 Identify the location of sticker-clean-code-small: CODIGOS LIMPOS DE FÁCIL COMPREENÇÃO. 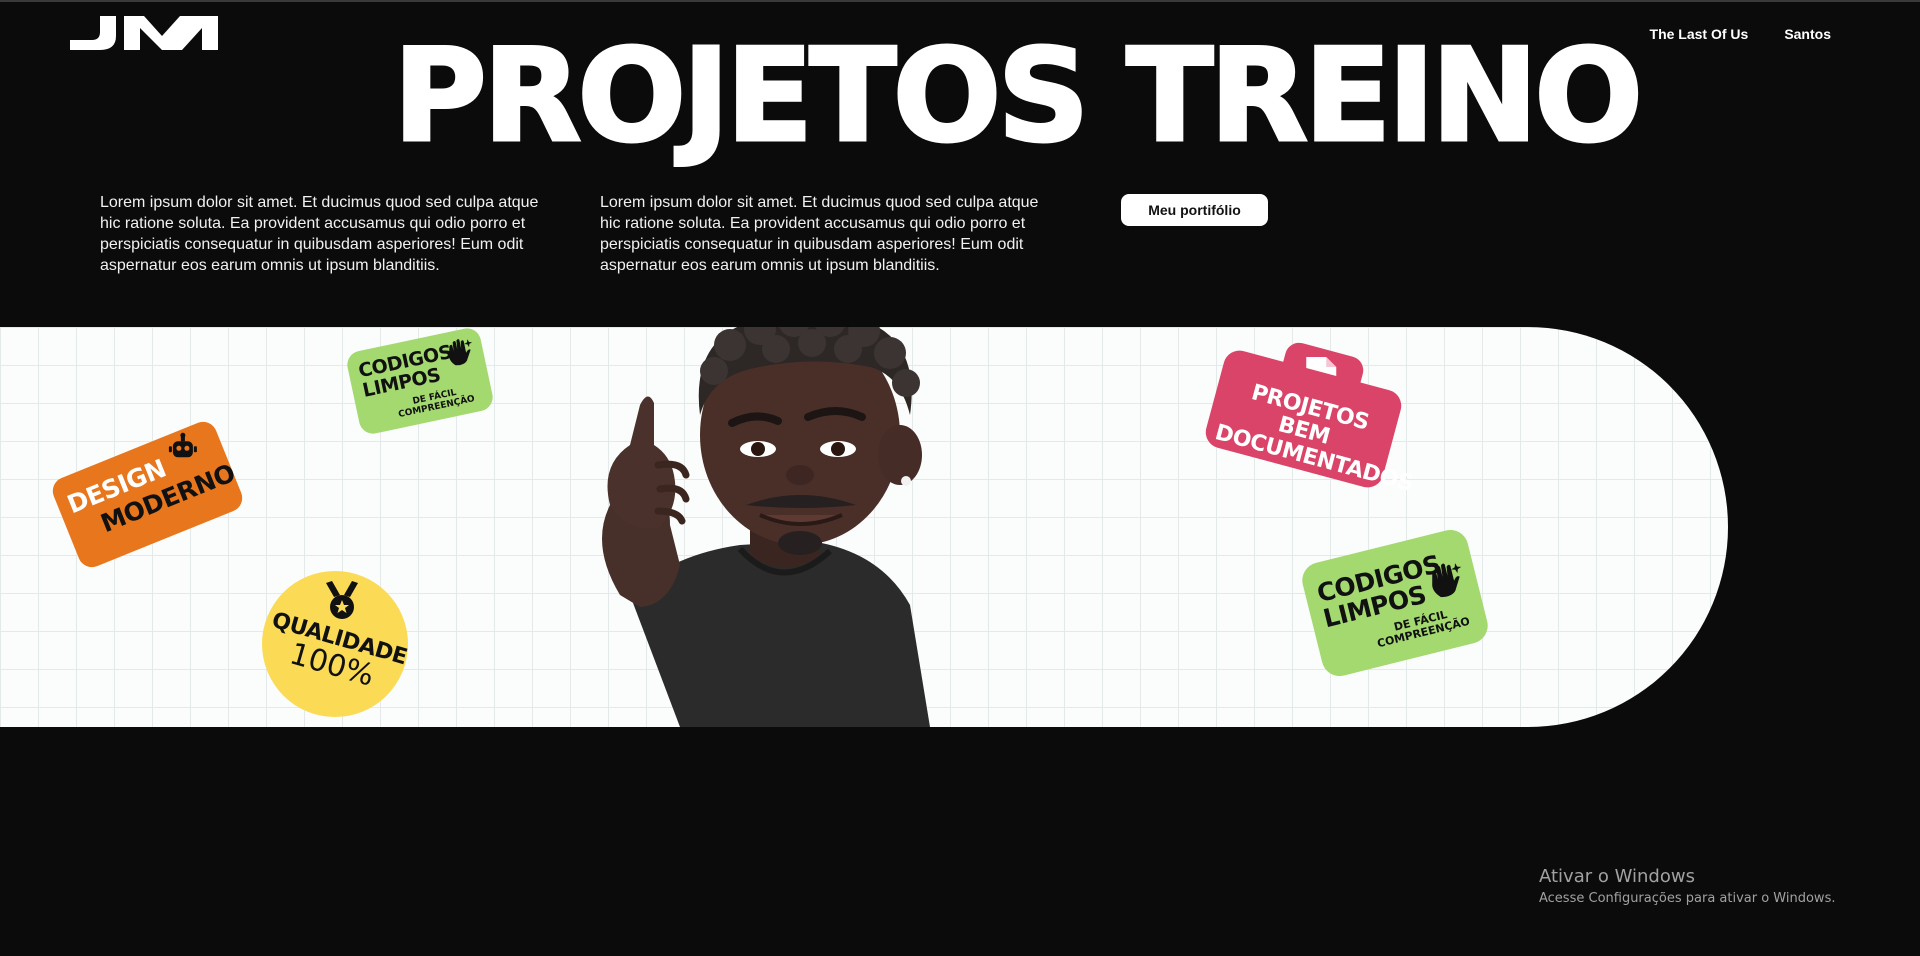
(420, 382).